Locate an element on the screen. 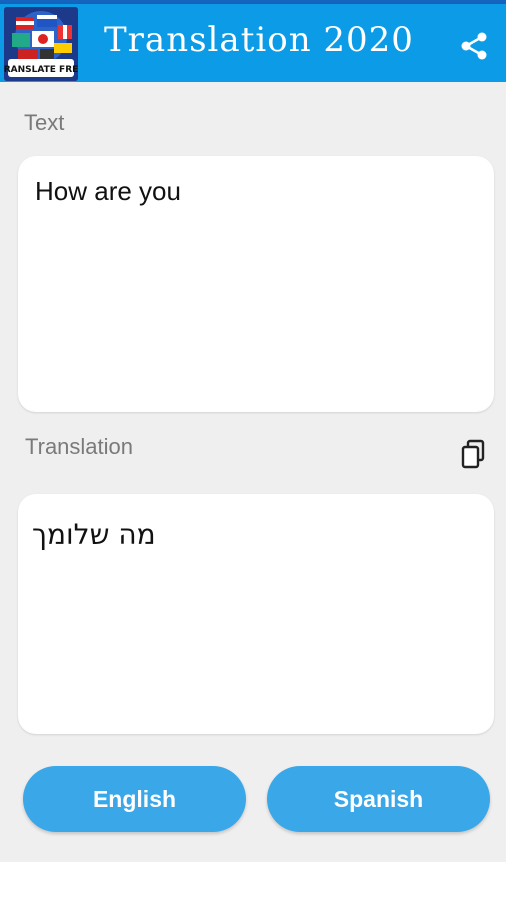 This screenshot has width=506, height=900. source-language-button: English is located at coordinates (134, 799).